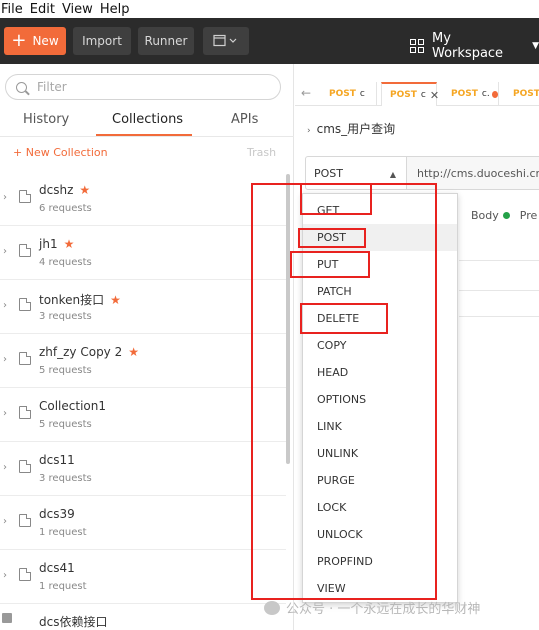 The height and width of the screenshot is (630, 539). I want to click on collection-item: › dcshz ★ 6 requests, so click(143, 199).